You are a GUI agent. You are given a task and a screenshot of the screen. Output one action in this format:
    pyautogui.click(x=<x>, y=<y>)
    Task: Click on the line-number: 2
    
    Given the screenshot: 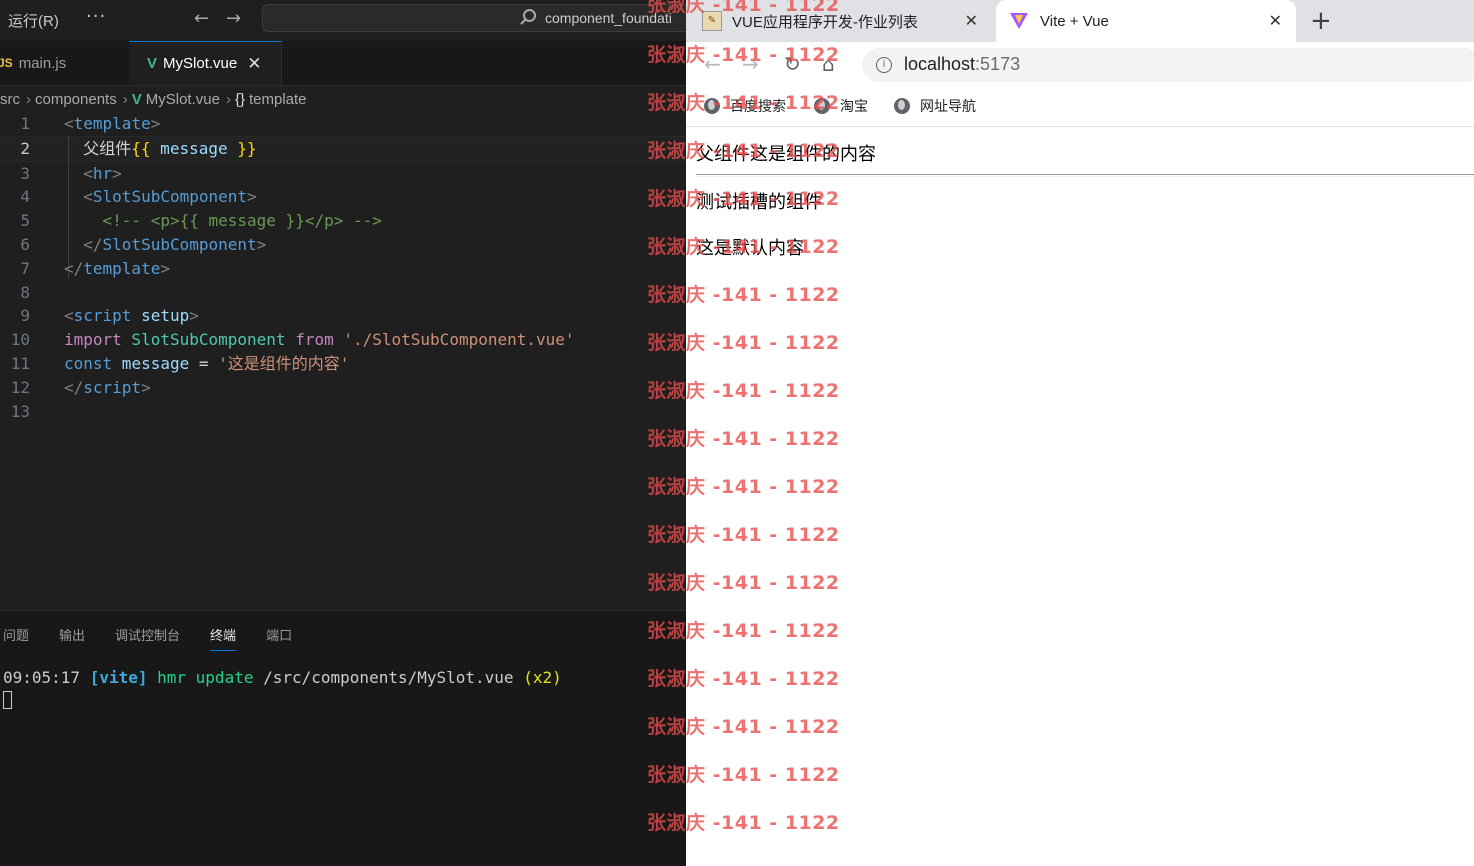 What is the action you would take?
    pyautogui.click(x=25, y=148)
    